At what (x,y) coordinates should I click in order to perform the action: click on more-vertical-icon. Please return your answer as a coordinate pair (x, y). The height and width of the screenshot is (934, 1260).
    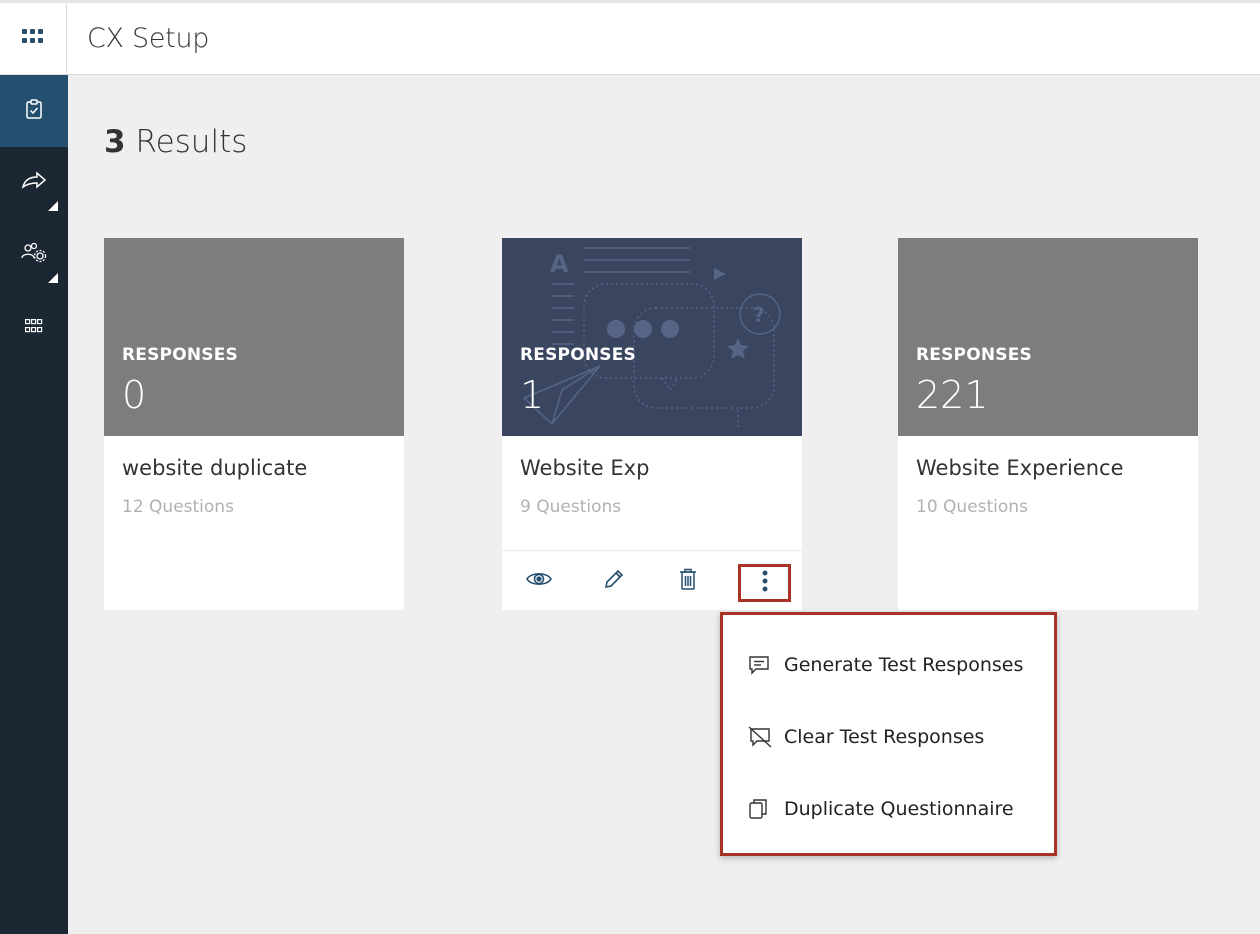
    Looking at the image, I should click on (765, 583).